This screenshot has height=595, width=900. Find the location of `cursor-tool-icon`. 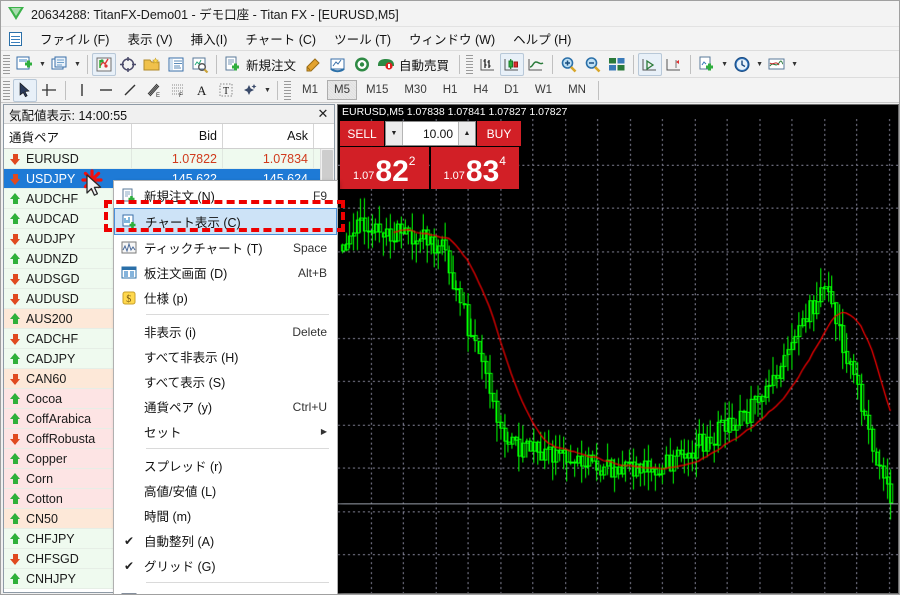

cursor-tool-icon is located at coordinates (25, 90).